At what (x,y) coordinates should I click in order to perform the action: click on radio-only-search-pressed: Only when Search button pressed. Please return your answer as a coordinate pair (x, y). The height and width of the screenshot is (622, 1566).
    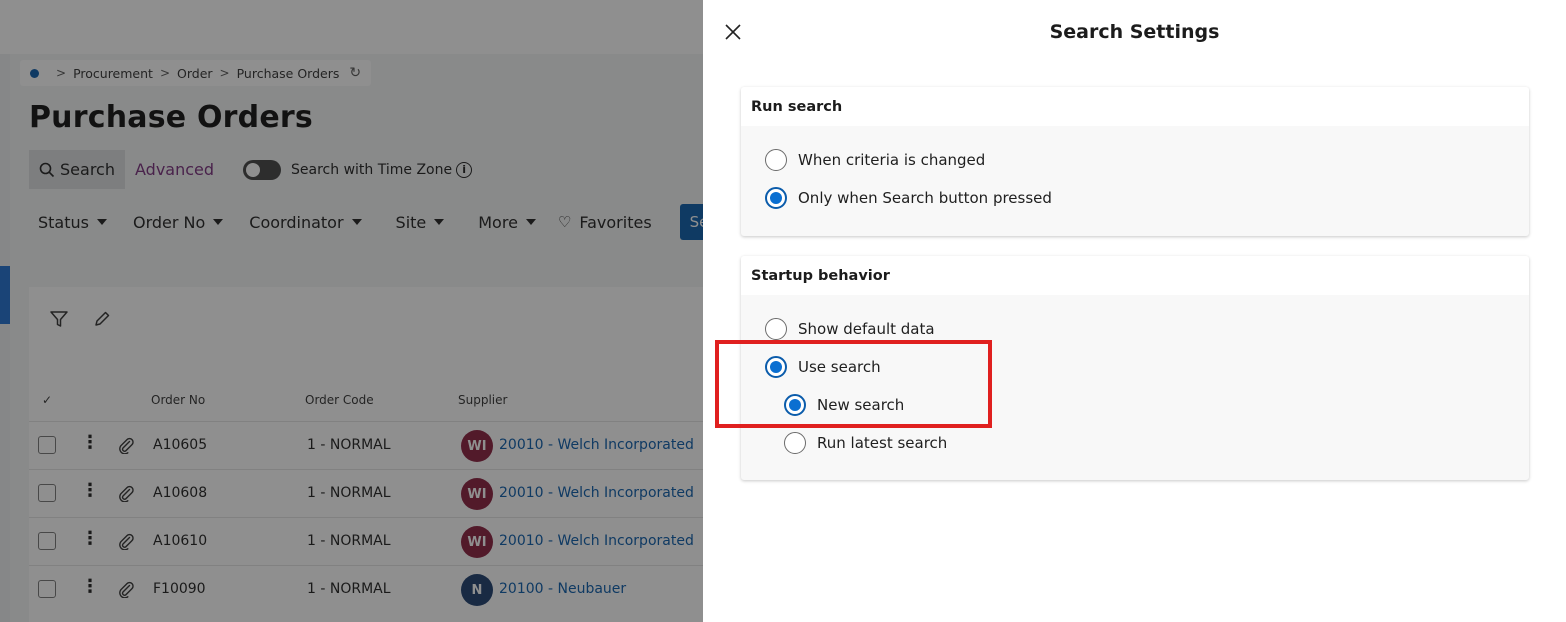
    Looking at the image, I should click on (908, 198).